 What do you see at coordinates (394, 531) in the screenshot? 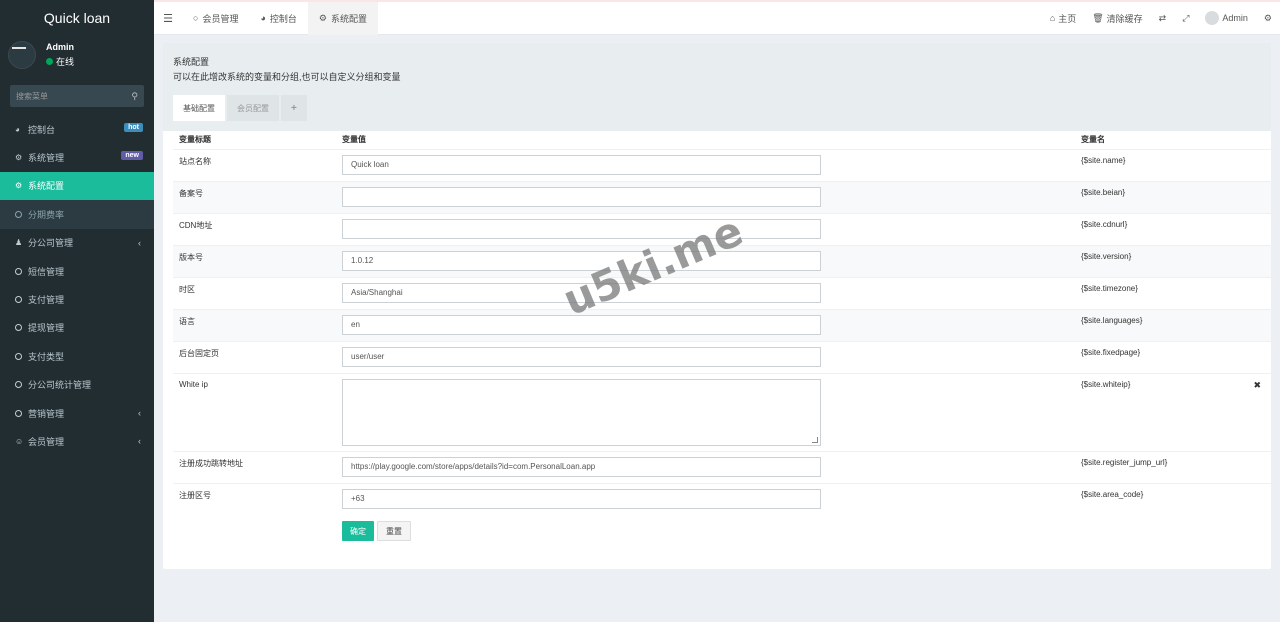
I see `reset-button: 重置` at bounding box center [394, 531].